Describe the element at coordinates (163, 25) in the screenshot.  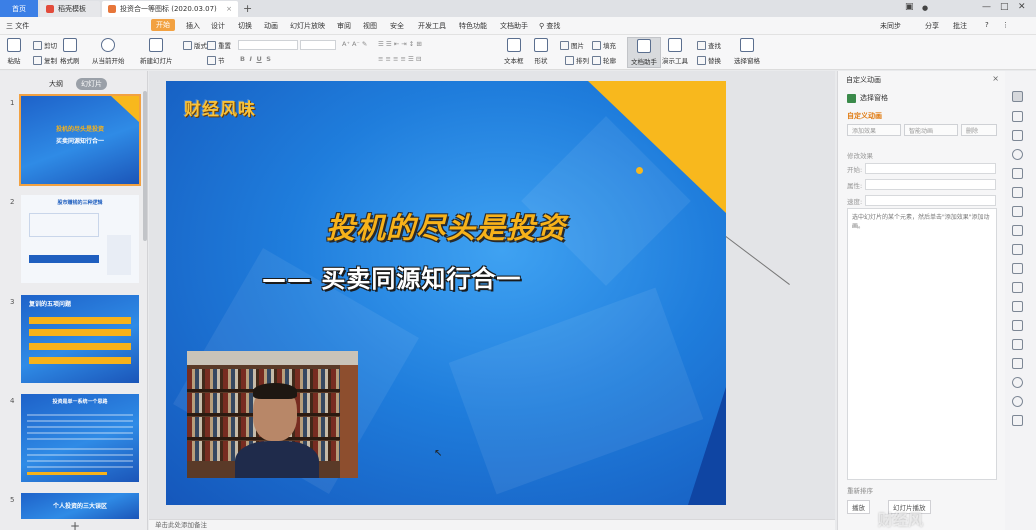
I see `menu-start: 开始` at that location.